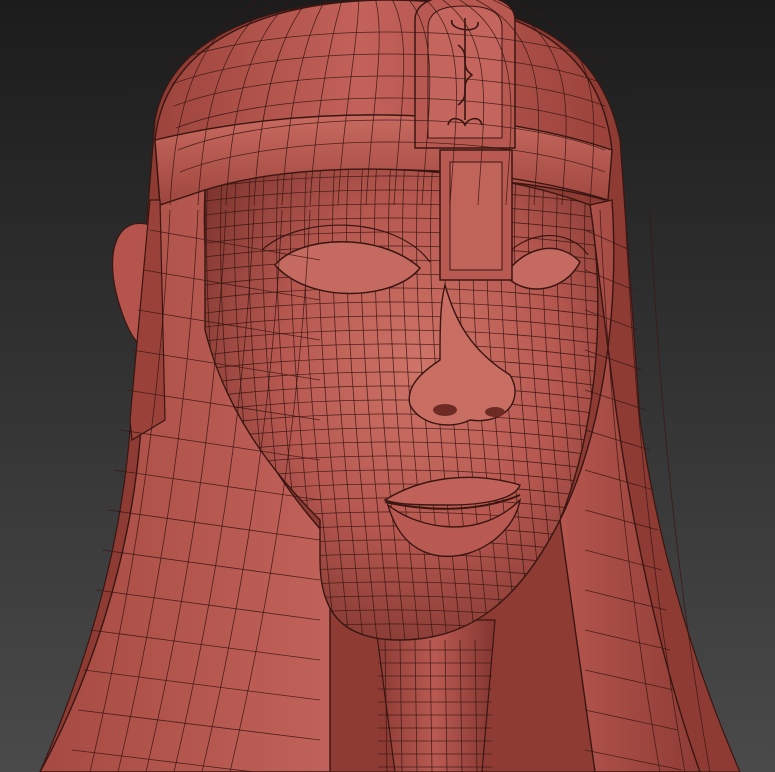 This screenshot has width=775, height=772. Describe the element at coordinates (445, 410) in the screenshot. I see `nostril-left` at that location.